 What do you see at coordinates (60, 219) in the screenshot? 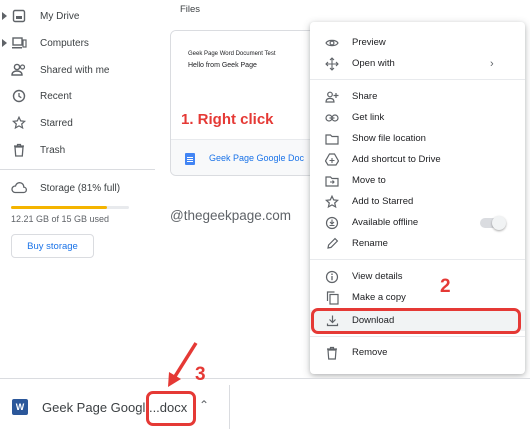
I see `storage-used-text: 12.21 GB of 15 GB used` at bounding box center [60, 219].